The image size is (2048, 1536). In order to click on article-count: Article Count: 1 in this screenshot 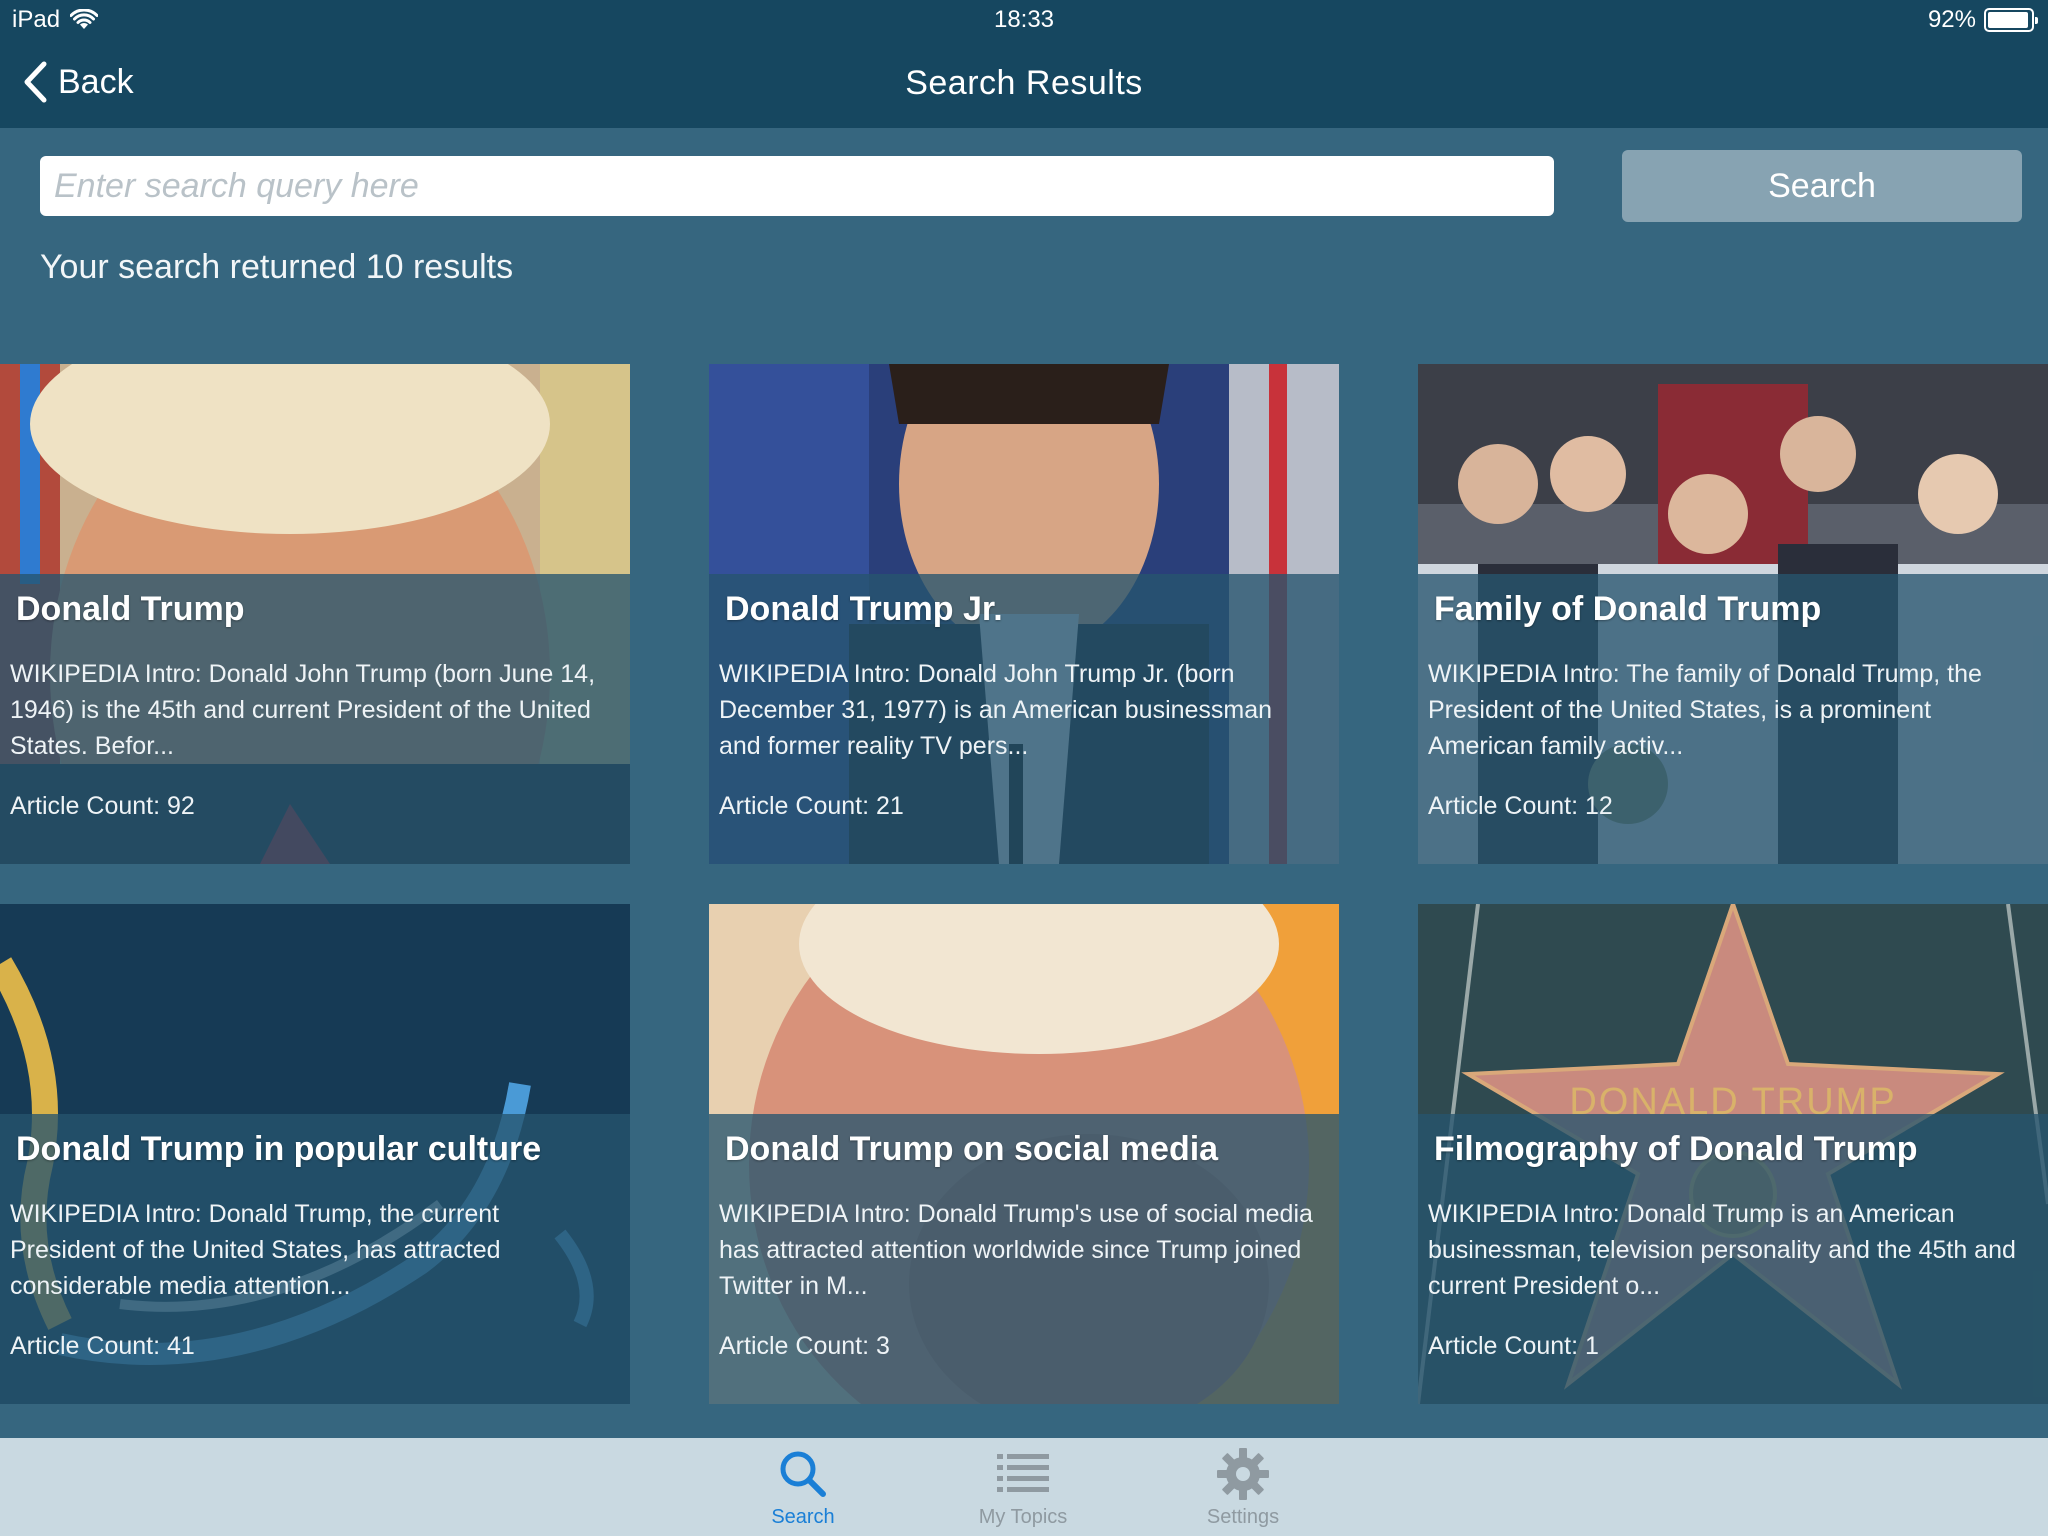, I will do `click(1513, 1346)`.